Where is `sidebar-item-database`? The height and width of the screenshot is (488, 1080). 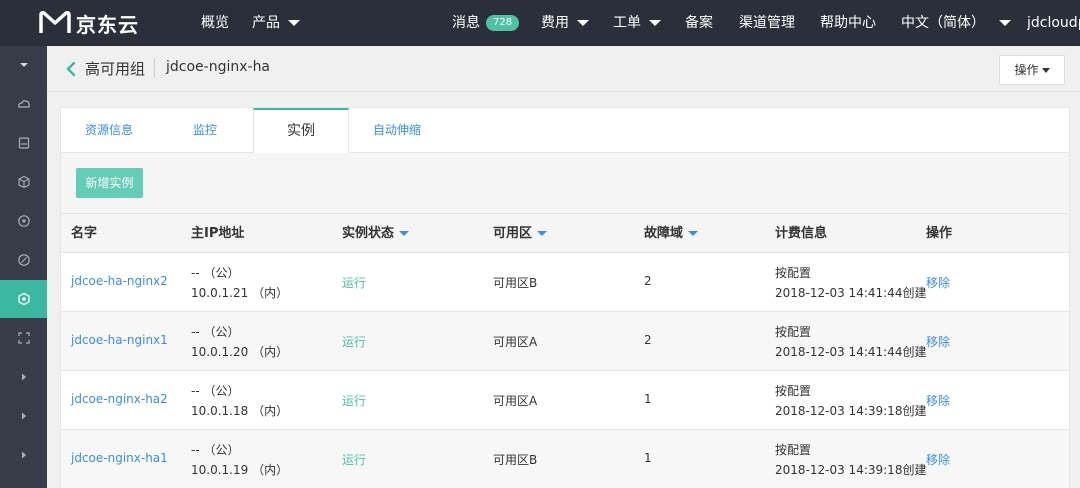 sidebar-item-database is located at coordinates (23, 143).